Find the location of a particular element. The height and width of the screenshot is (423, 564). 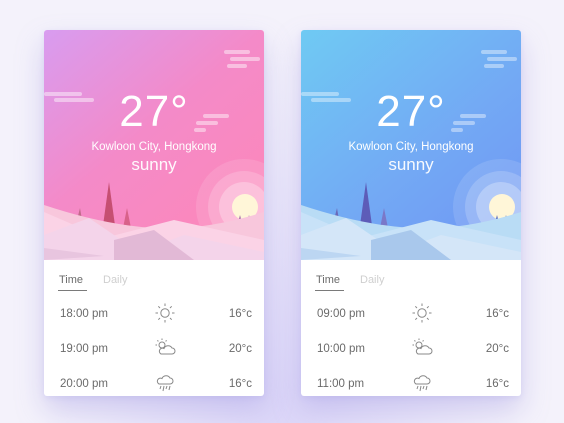

forecast-row: 09:00 pm 16°c is located at coordinates (411, 316).